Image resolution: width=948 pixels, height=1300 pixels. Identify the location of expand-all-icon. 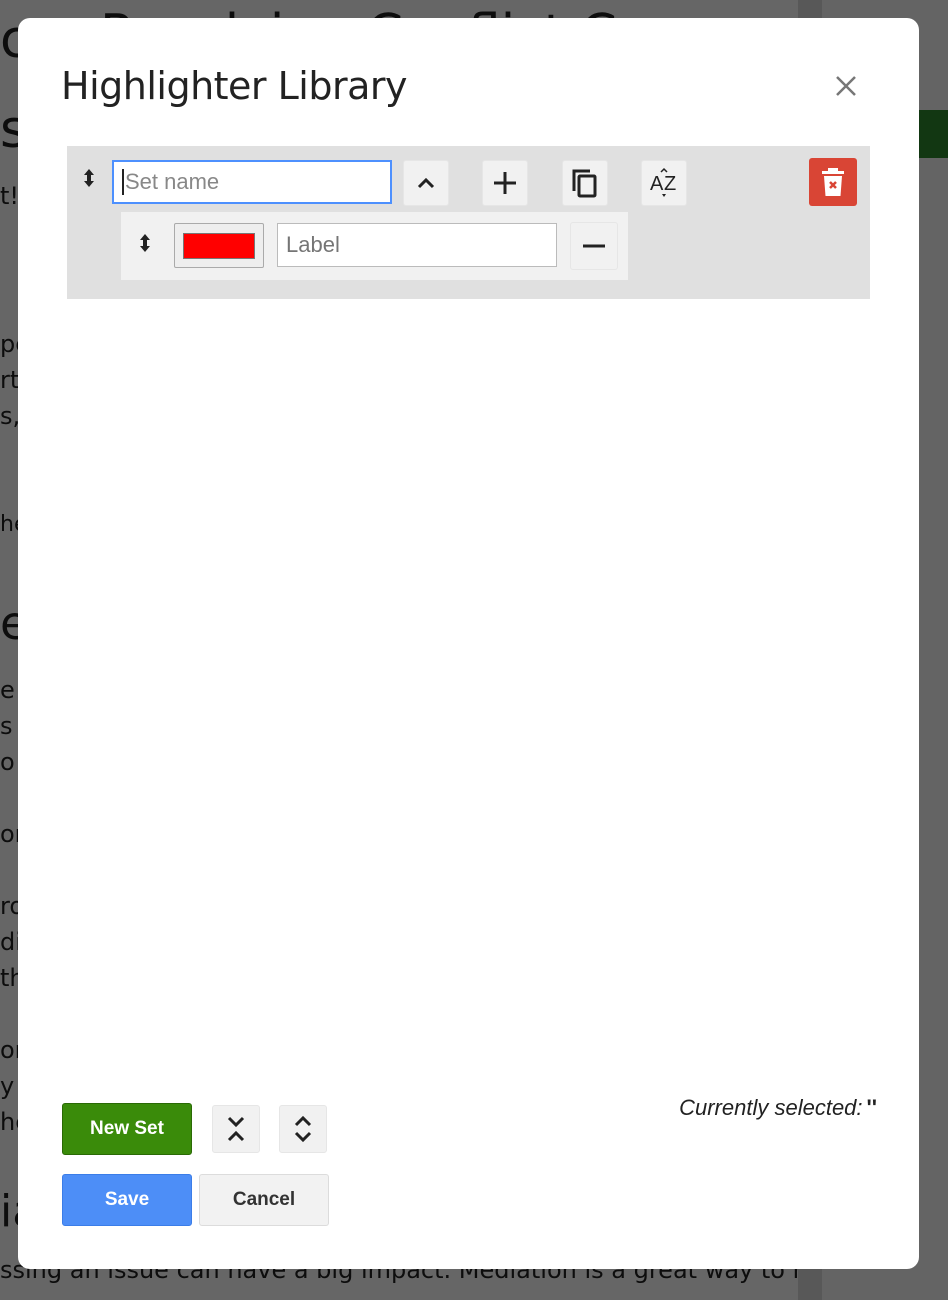
(303, 1129).